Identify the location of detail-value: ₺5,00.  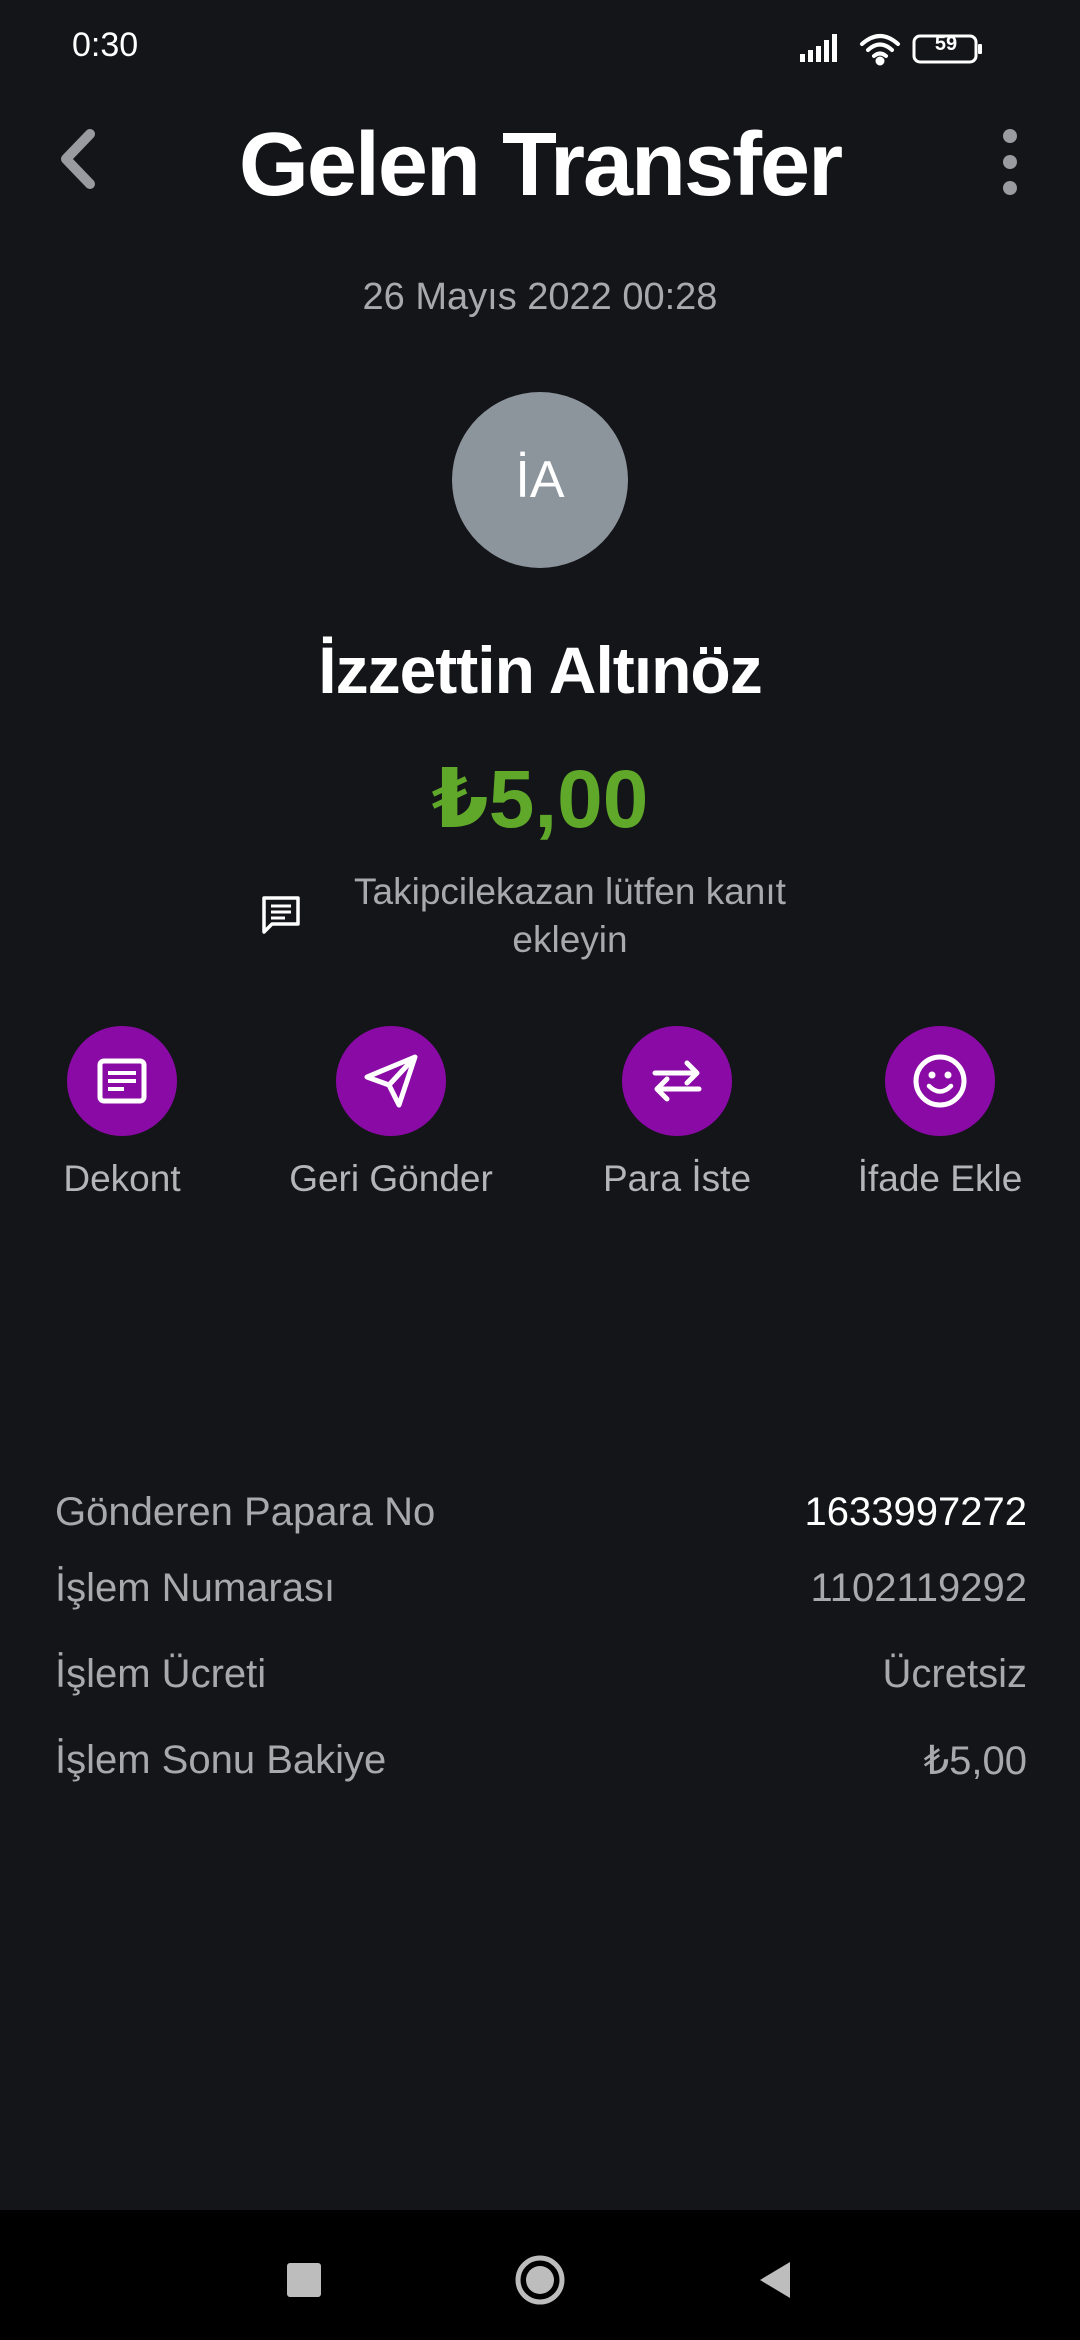
(975, 1761).